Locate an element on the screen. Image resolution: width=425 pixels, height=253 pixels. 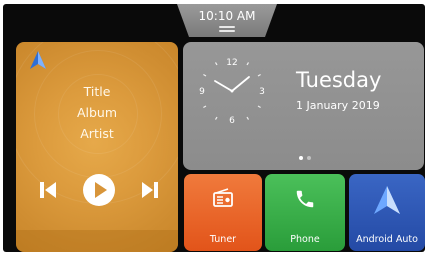
next-track-button is located at coordinates (150, 190).